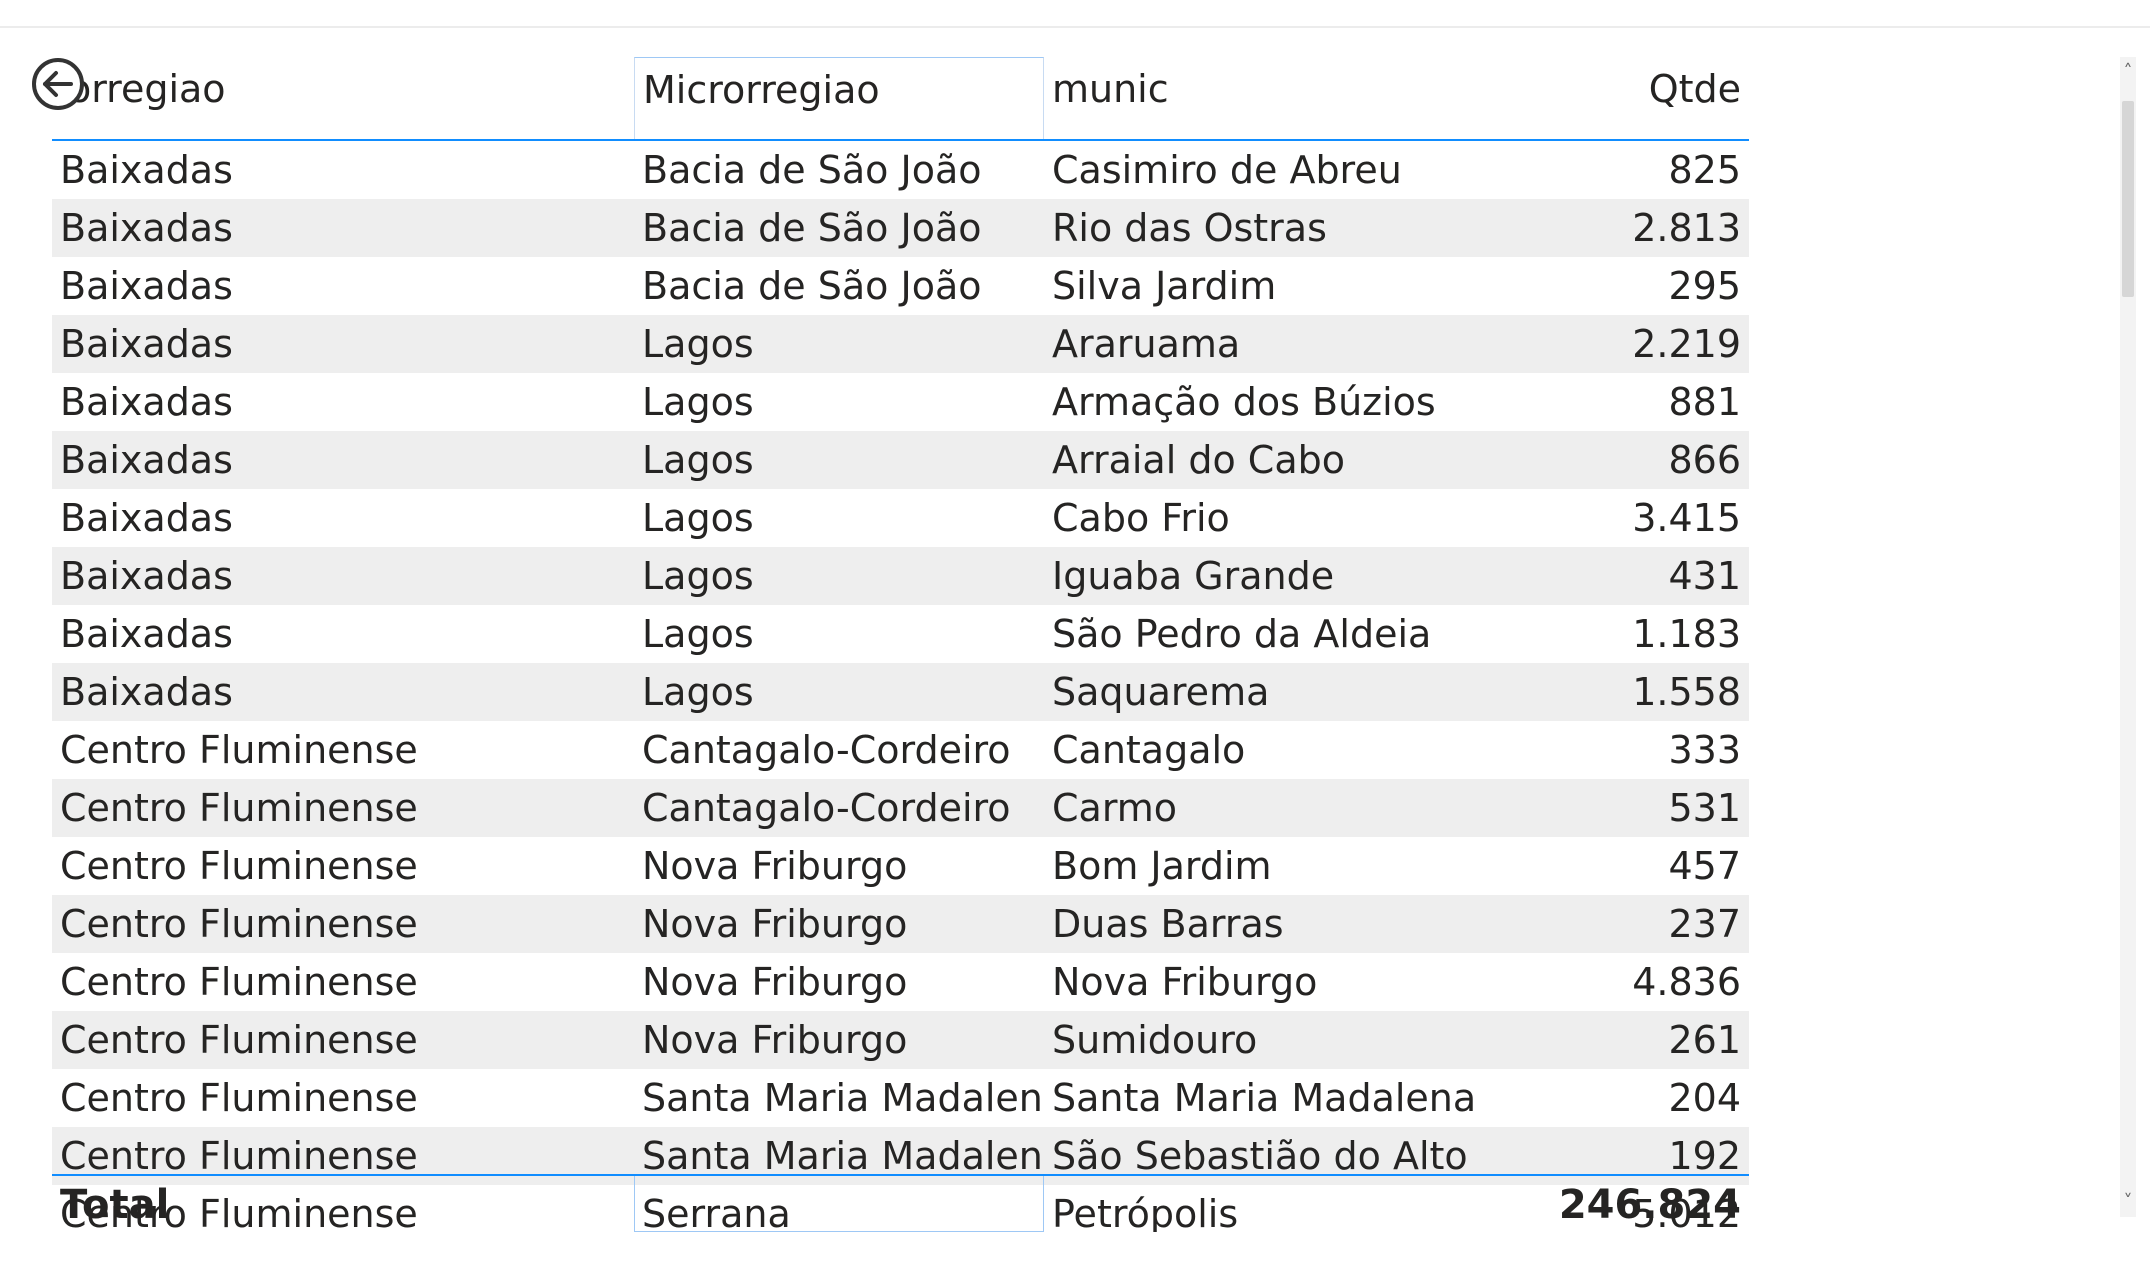  Describe the element at coordinates (1616, 98) in the screenshot. I see `column-header-qtde: Qtde` at that location.